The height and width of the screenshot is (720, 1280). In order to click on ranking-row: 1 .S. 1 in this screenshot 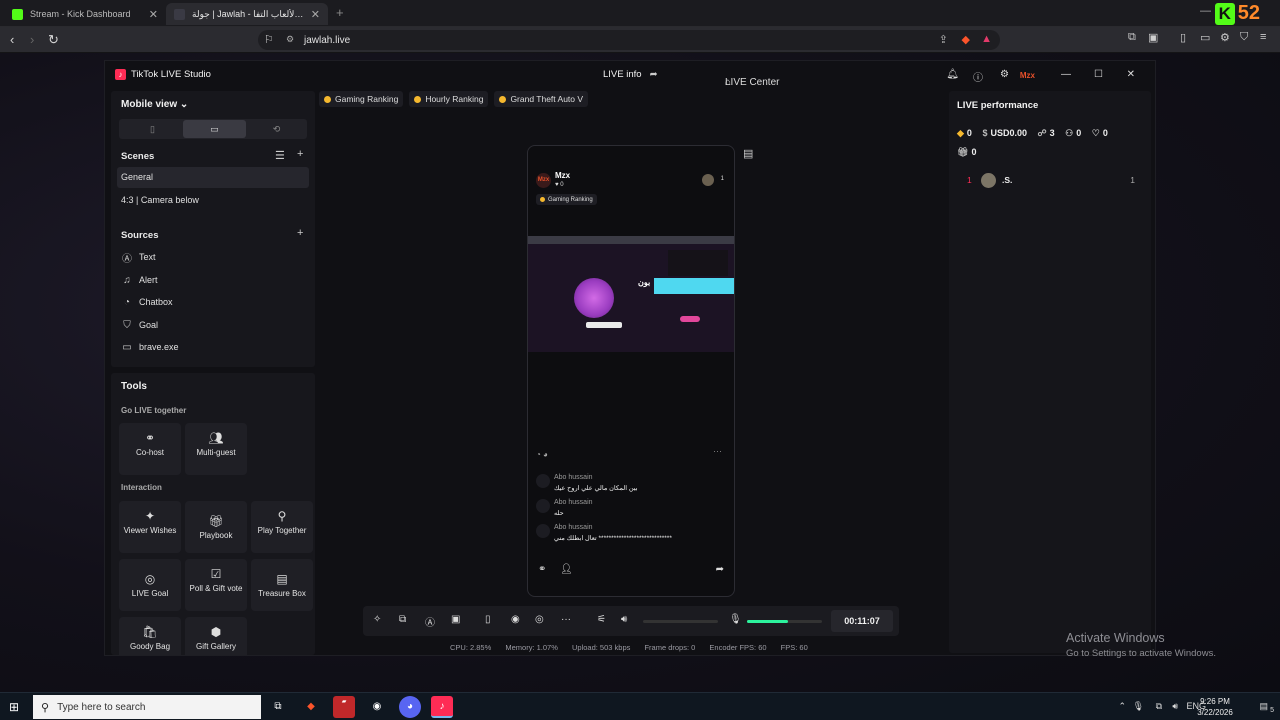, I will do `click(1050, 181)`.